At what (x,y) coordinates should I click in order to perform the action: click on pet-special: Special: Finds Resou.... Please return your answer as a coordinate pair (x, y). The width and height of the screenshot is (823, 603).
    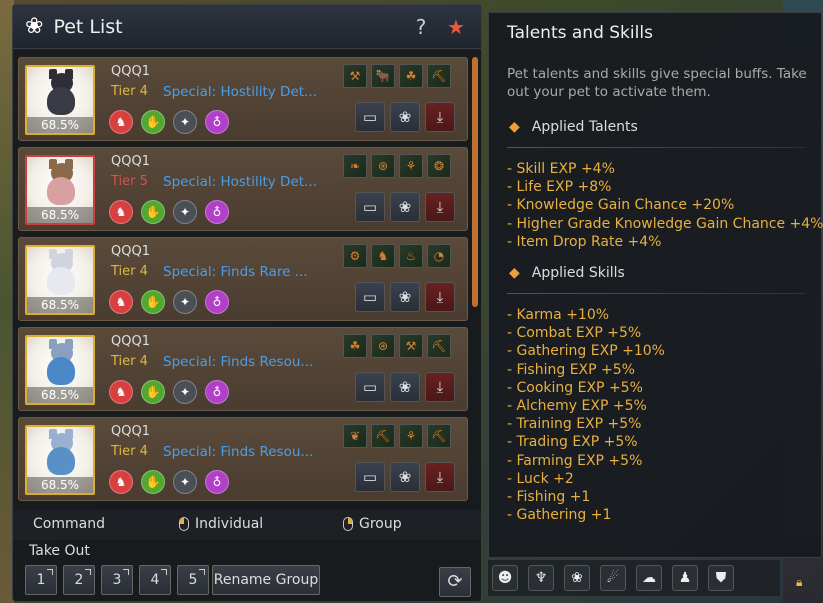
    Looking at the image, I should click on (238, 452).